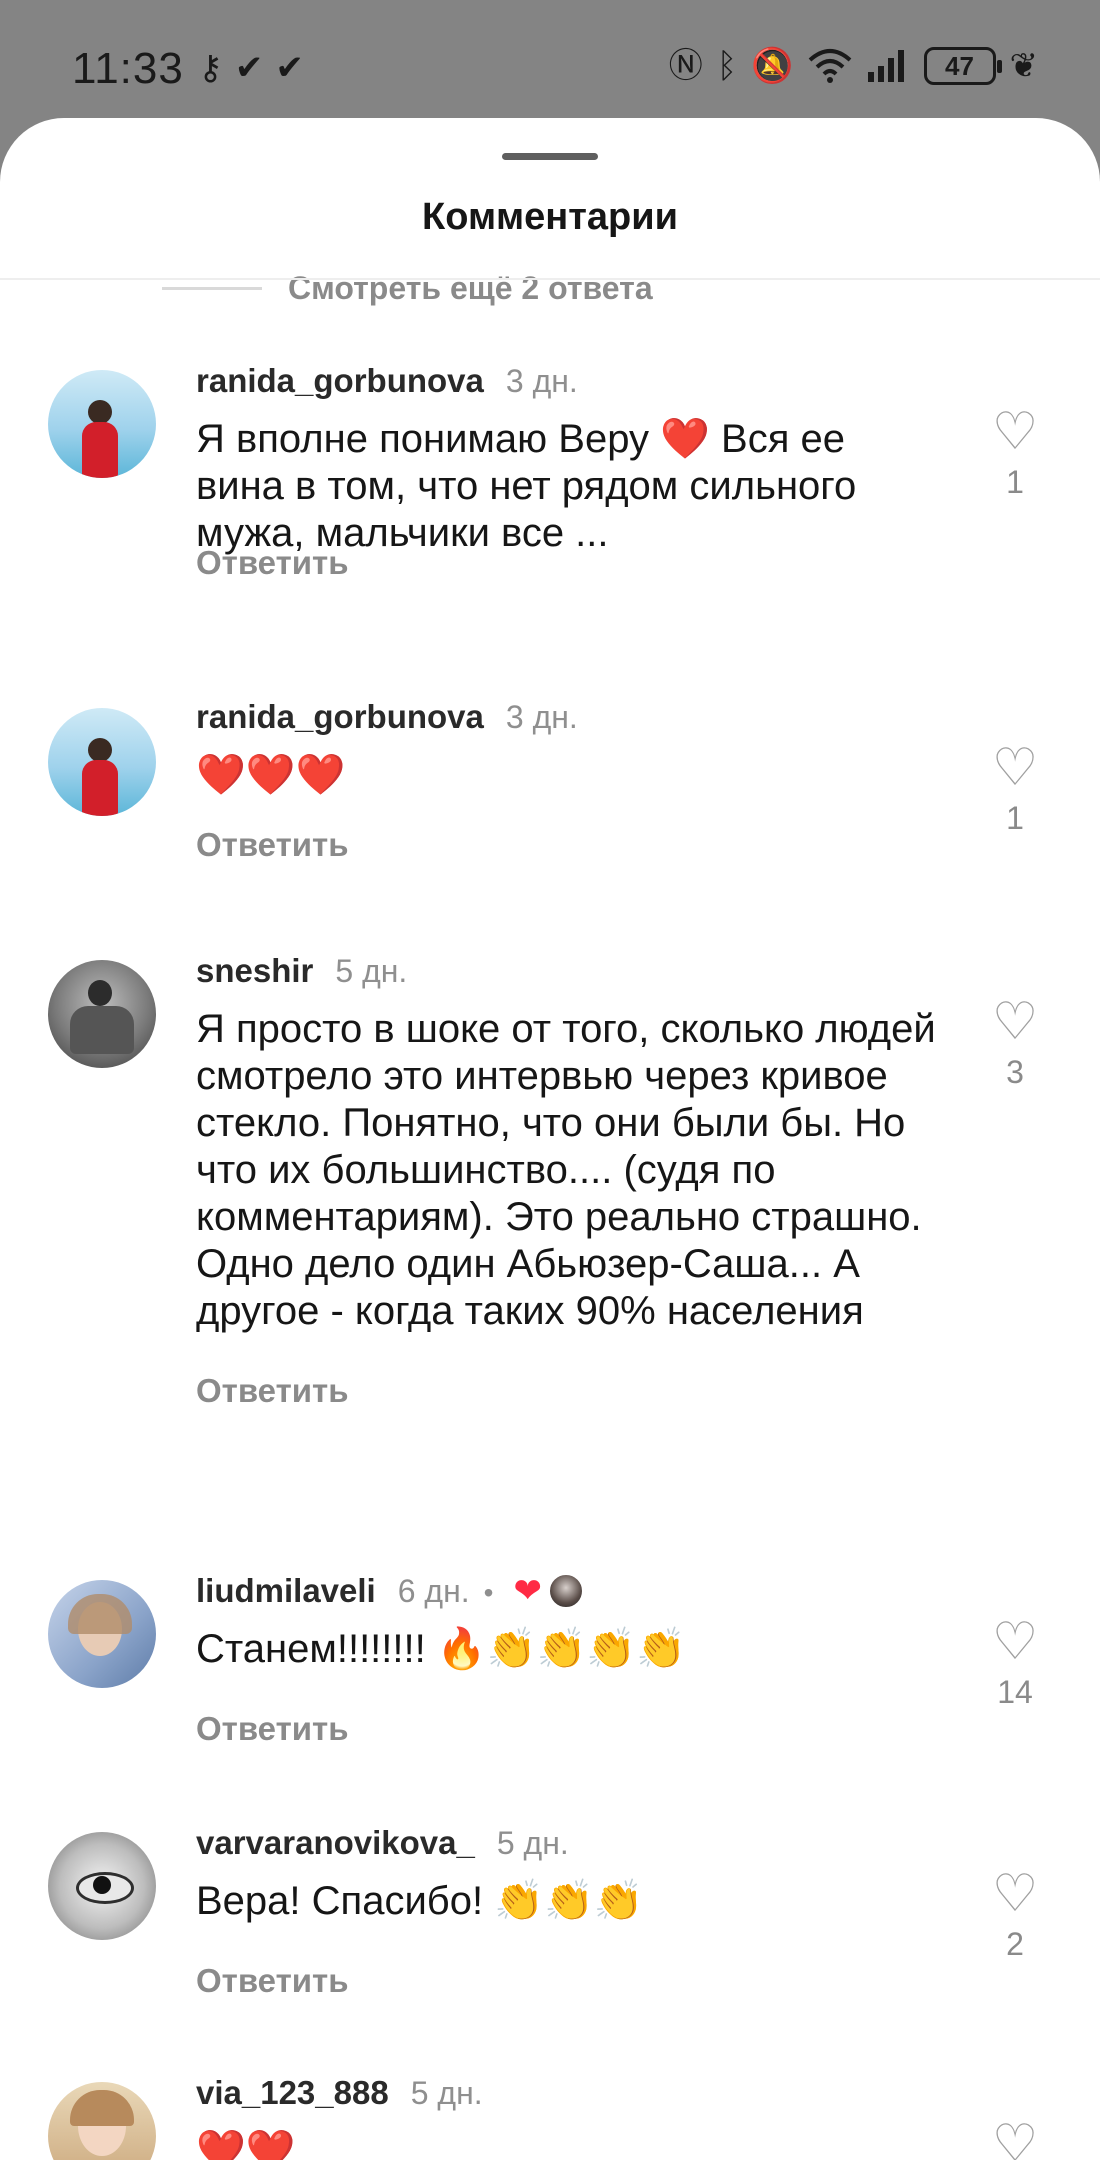  I want to click on creator-liked-badge: ❤, so click(548, 1591).